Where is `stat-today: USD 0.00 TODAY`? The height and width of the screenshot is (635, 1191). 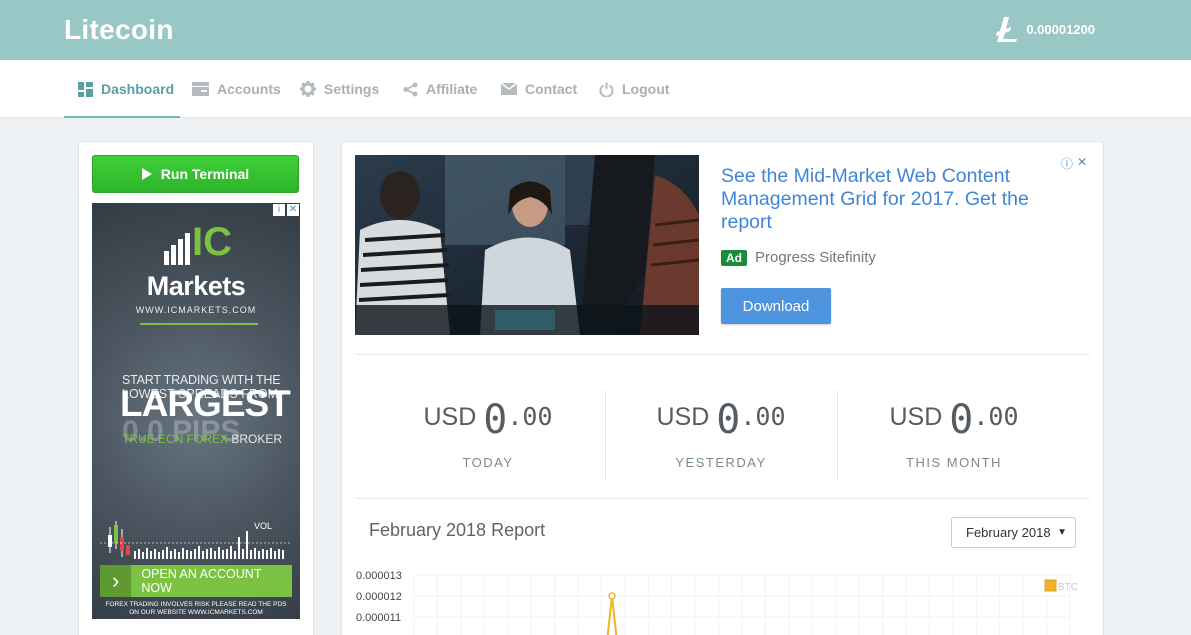
stat-today: USD 0.00 TODAY is located at coordinates (488, 429).